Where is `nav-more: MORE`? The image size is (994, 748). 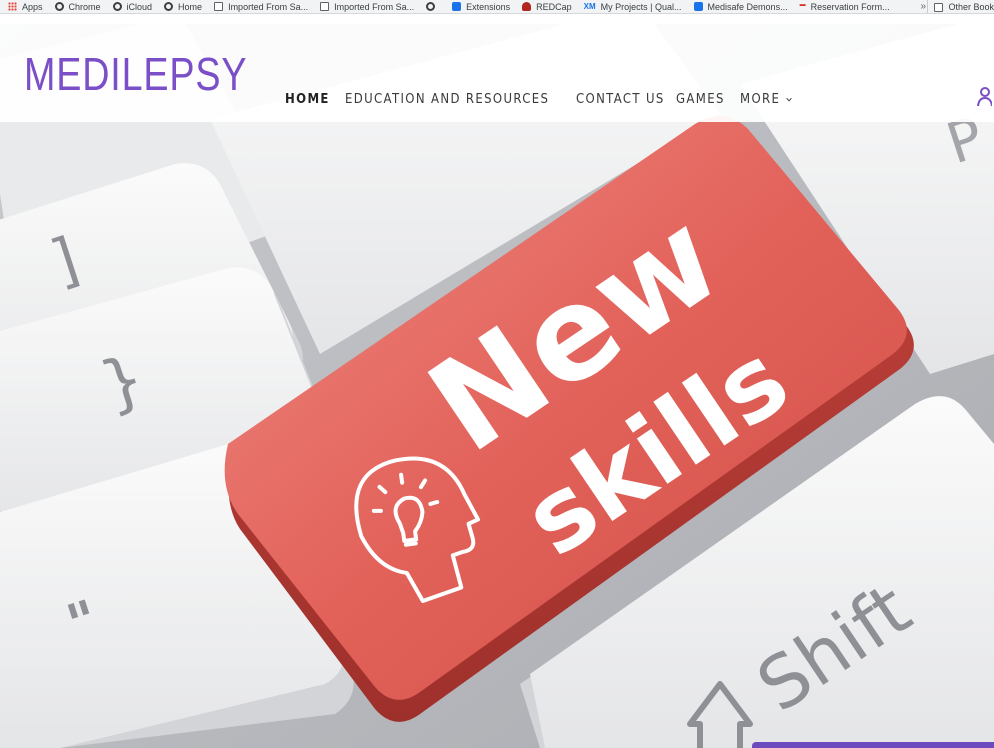 nav-more: MORE is located at coordinates (766, 99).